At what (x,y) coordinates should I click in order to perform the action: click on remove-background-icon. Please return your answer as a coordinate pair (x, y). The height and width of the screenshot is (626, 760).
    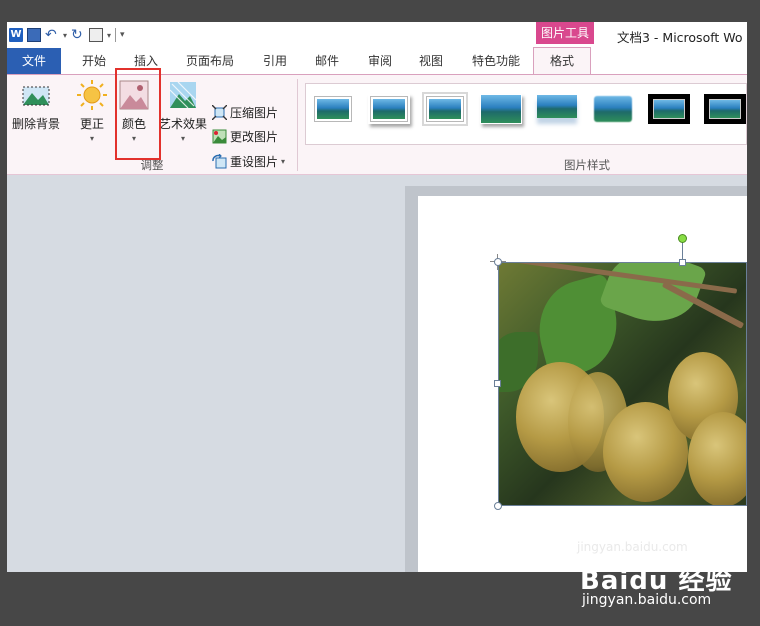
    Looking at the image, I should click on (36, 95).